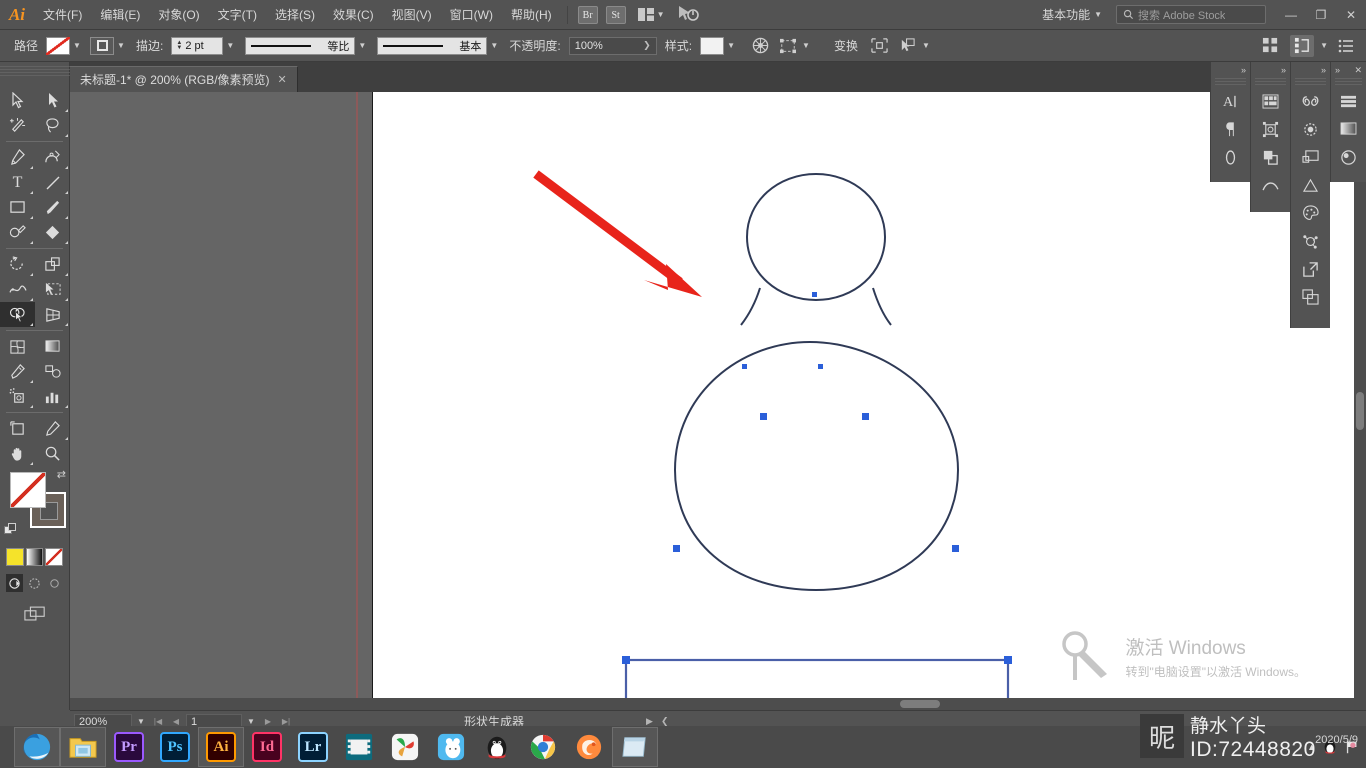 This screenshot has height=768, width=1366. What do you see at coordinates (62, 15) in the screenshot?
I see `menu-file: 文件(F)` at bounding box center [62, 15].